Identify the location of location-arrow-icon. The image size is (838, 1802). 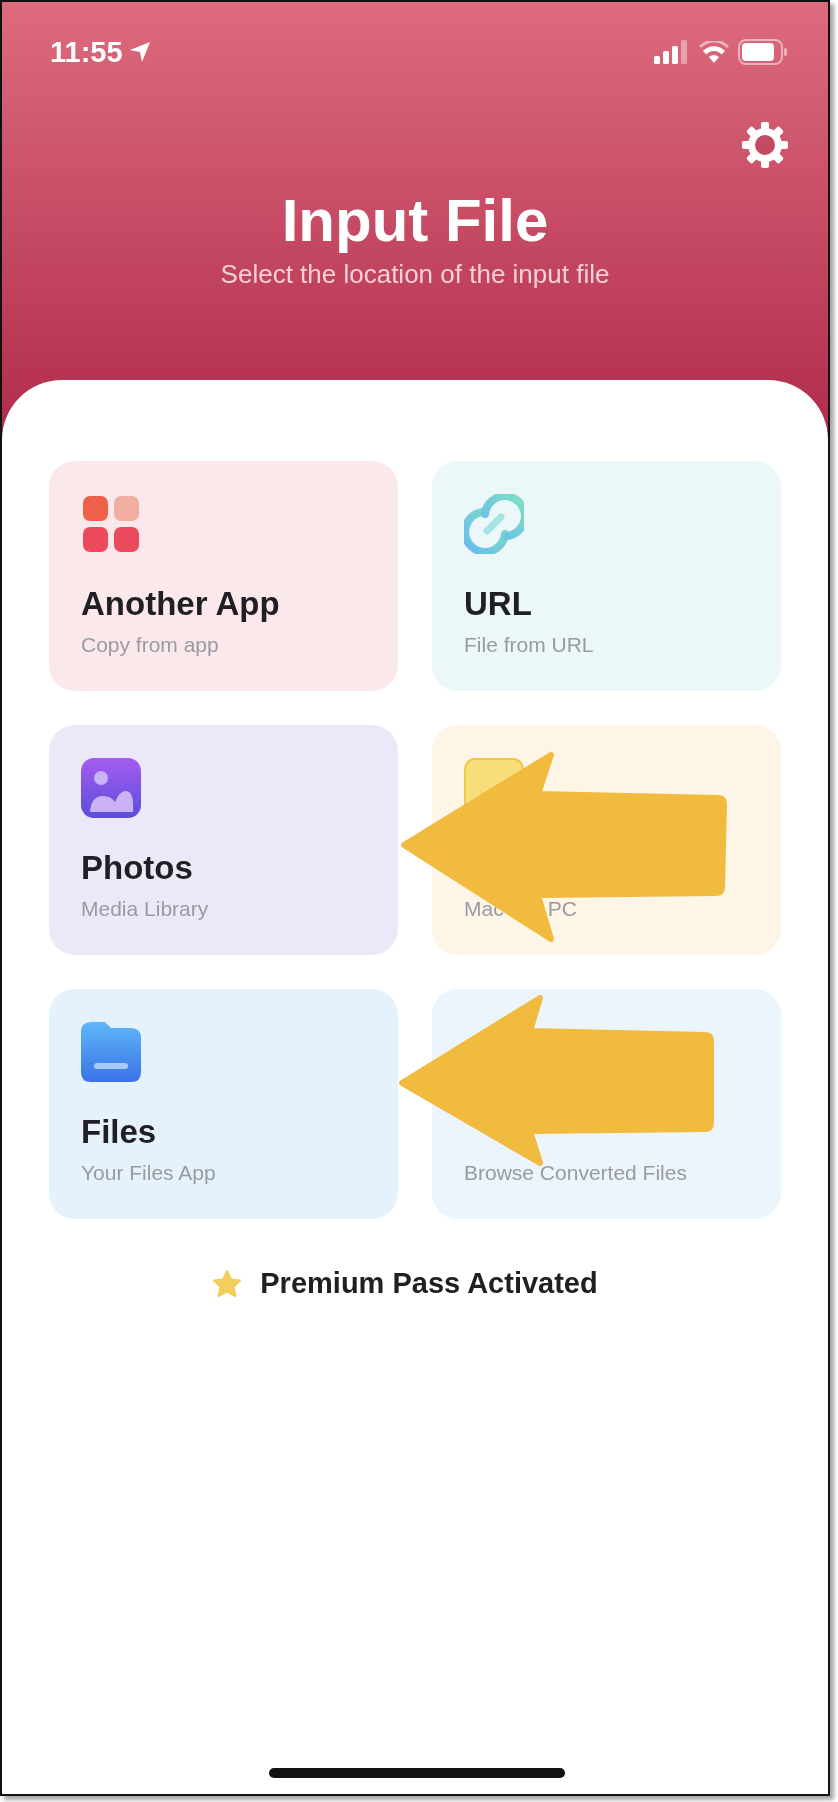
(139, 52).